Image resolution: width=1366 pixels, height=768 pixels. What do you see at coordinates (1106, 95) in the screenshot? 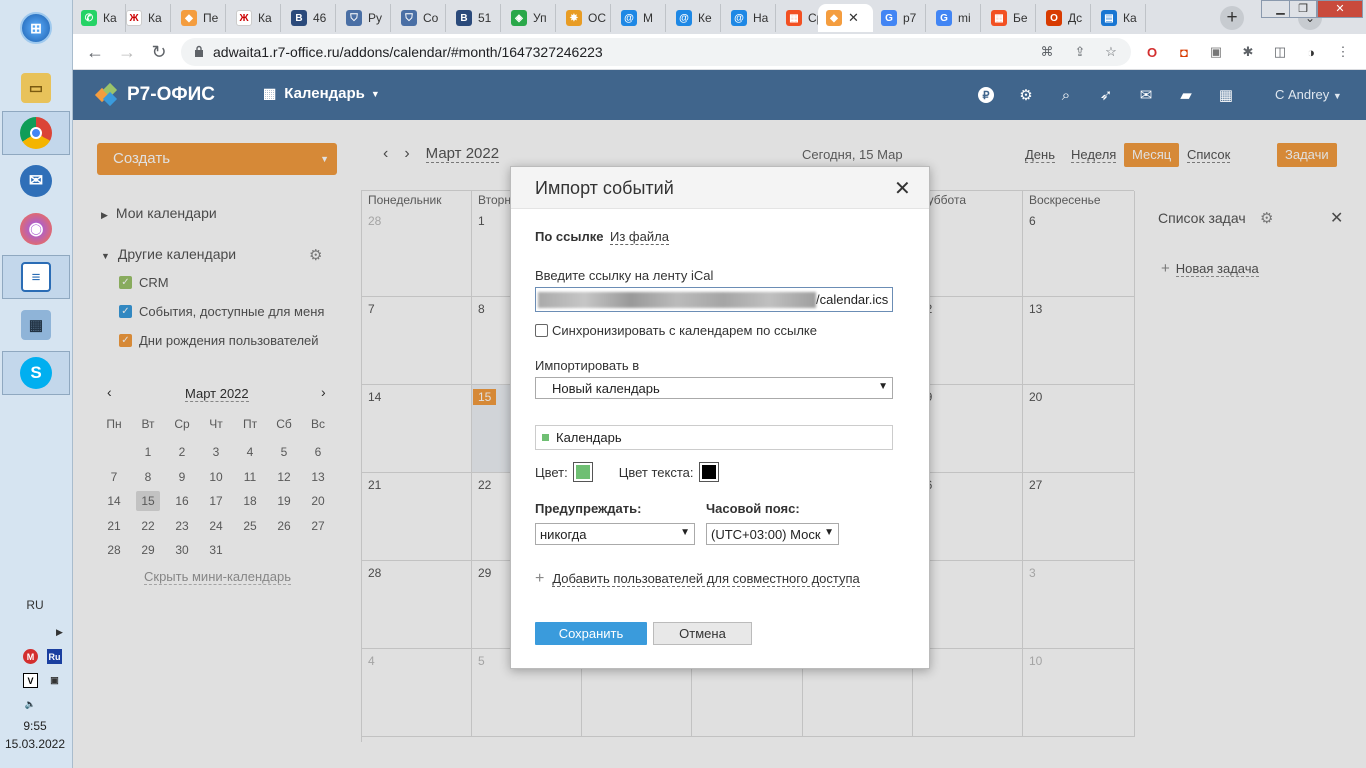
I see `feed-icon: ➶` at bounding box center [1106, 95].